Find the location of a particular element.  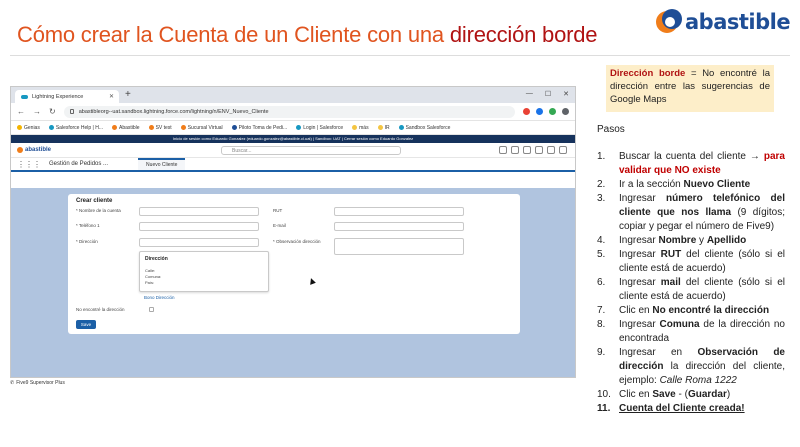

bookmark-folder: IR is located at coordinates (383, 128).